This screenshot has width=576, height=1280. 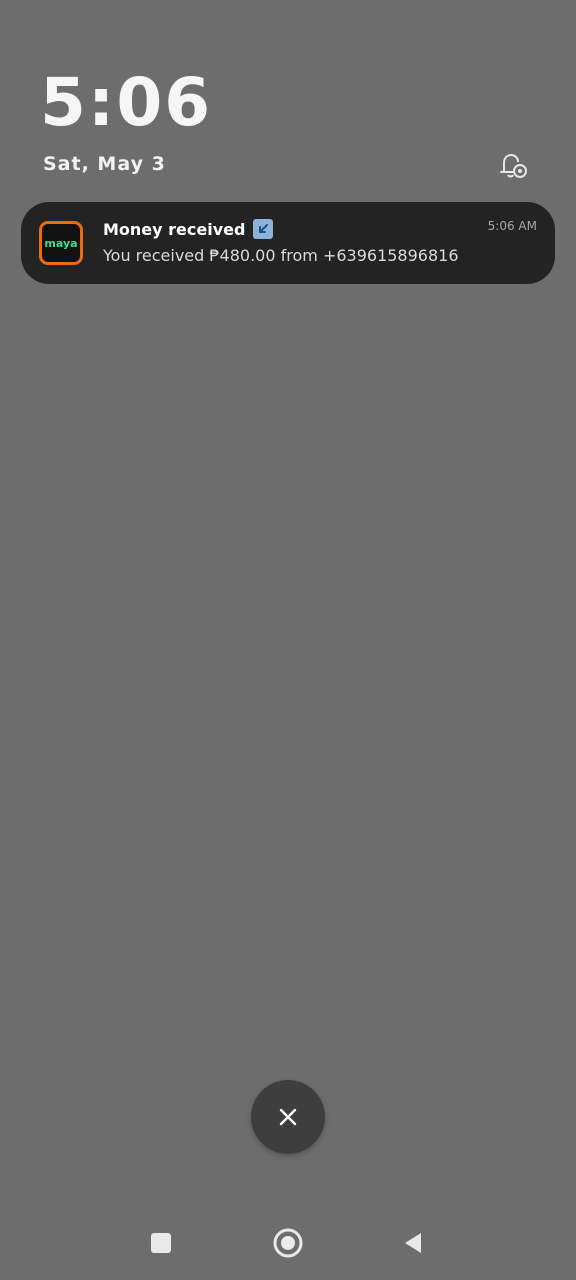 I want to click on circle-icon, so click(x=288, y=1243).